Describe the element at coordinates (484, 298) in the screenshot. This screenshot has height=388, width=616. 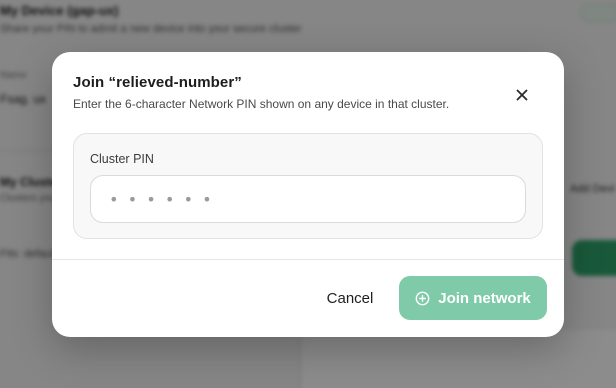
I see `join-network-label: Join network` at that location.